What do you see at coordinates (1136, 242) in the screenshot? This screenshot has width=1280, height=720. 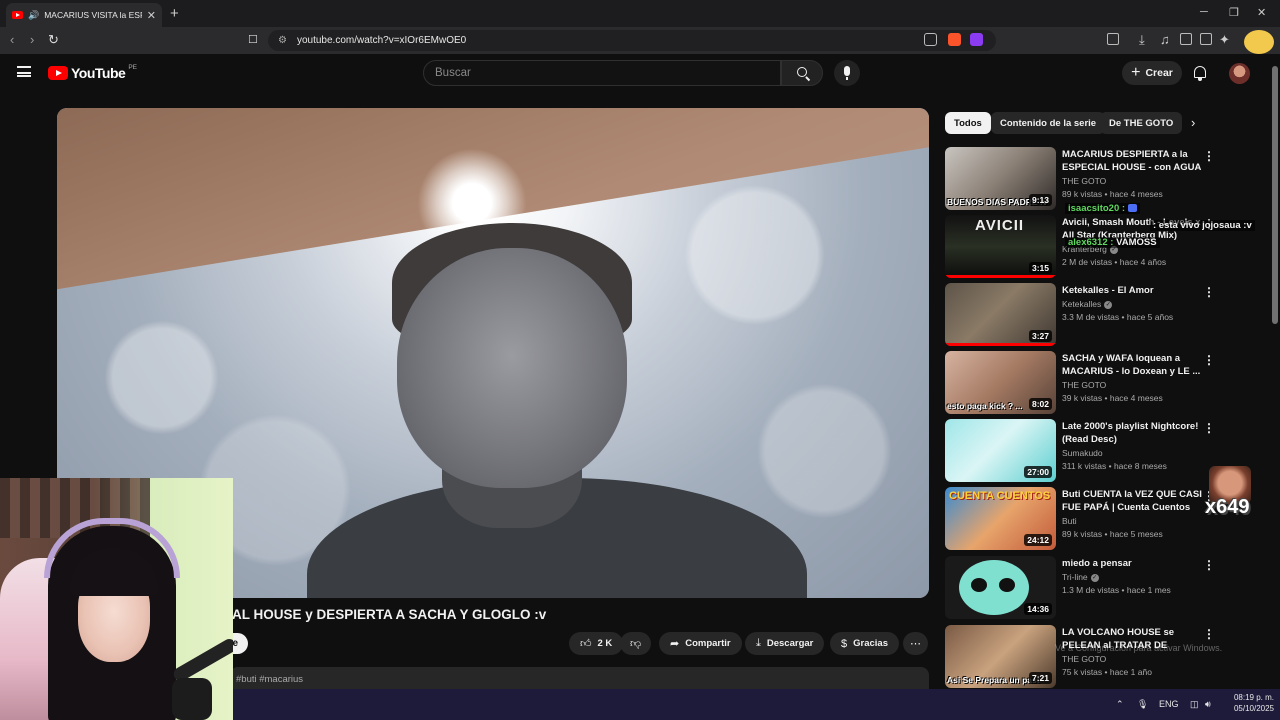 I see `chat-text: VAMOSS` at bounding box center [1136, 242].